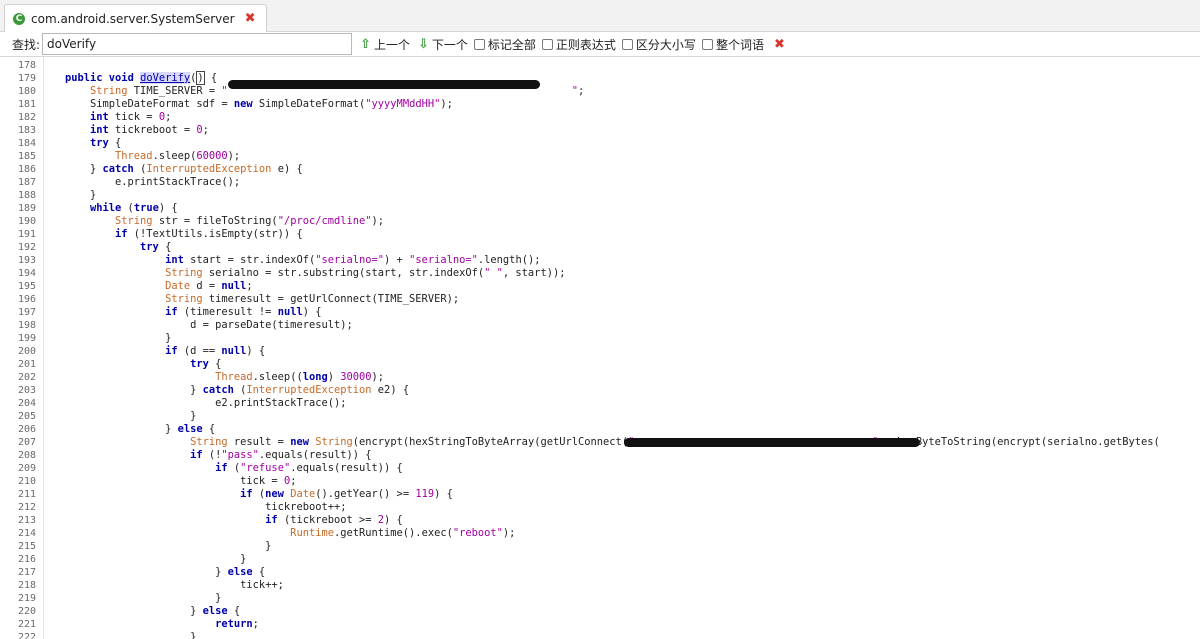  Describe the element at coordinates (443, 44) in the screenshot. I see `next-button: ⇩ 下一个` at that location.